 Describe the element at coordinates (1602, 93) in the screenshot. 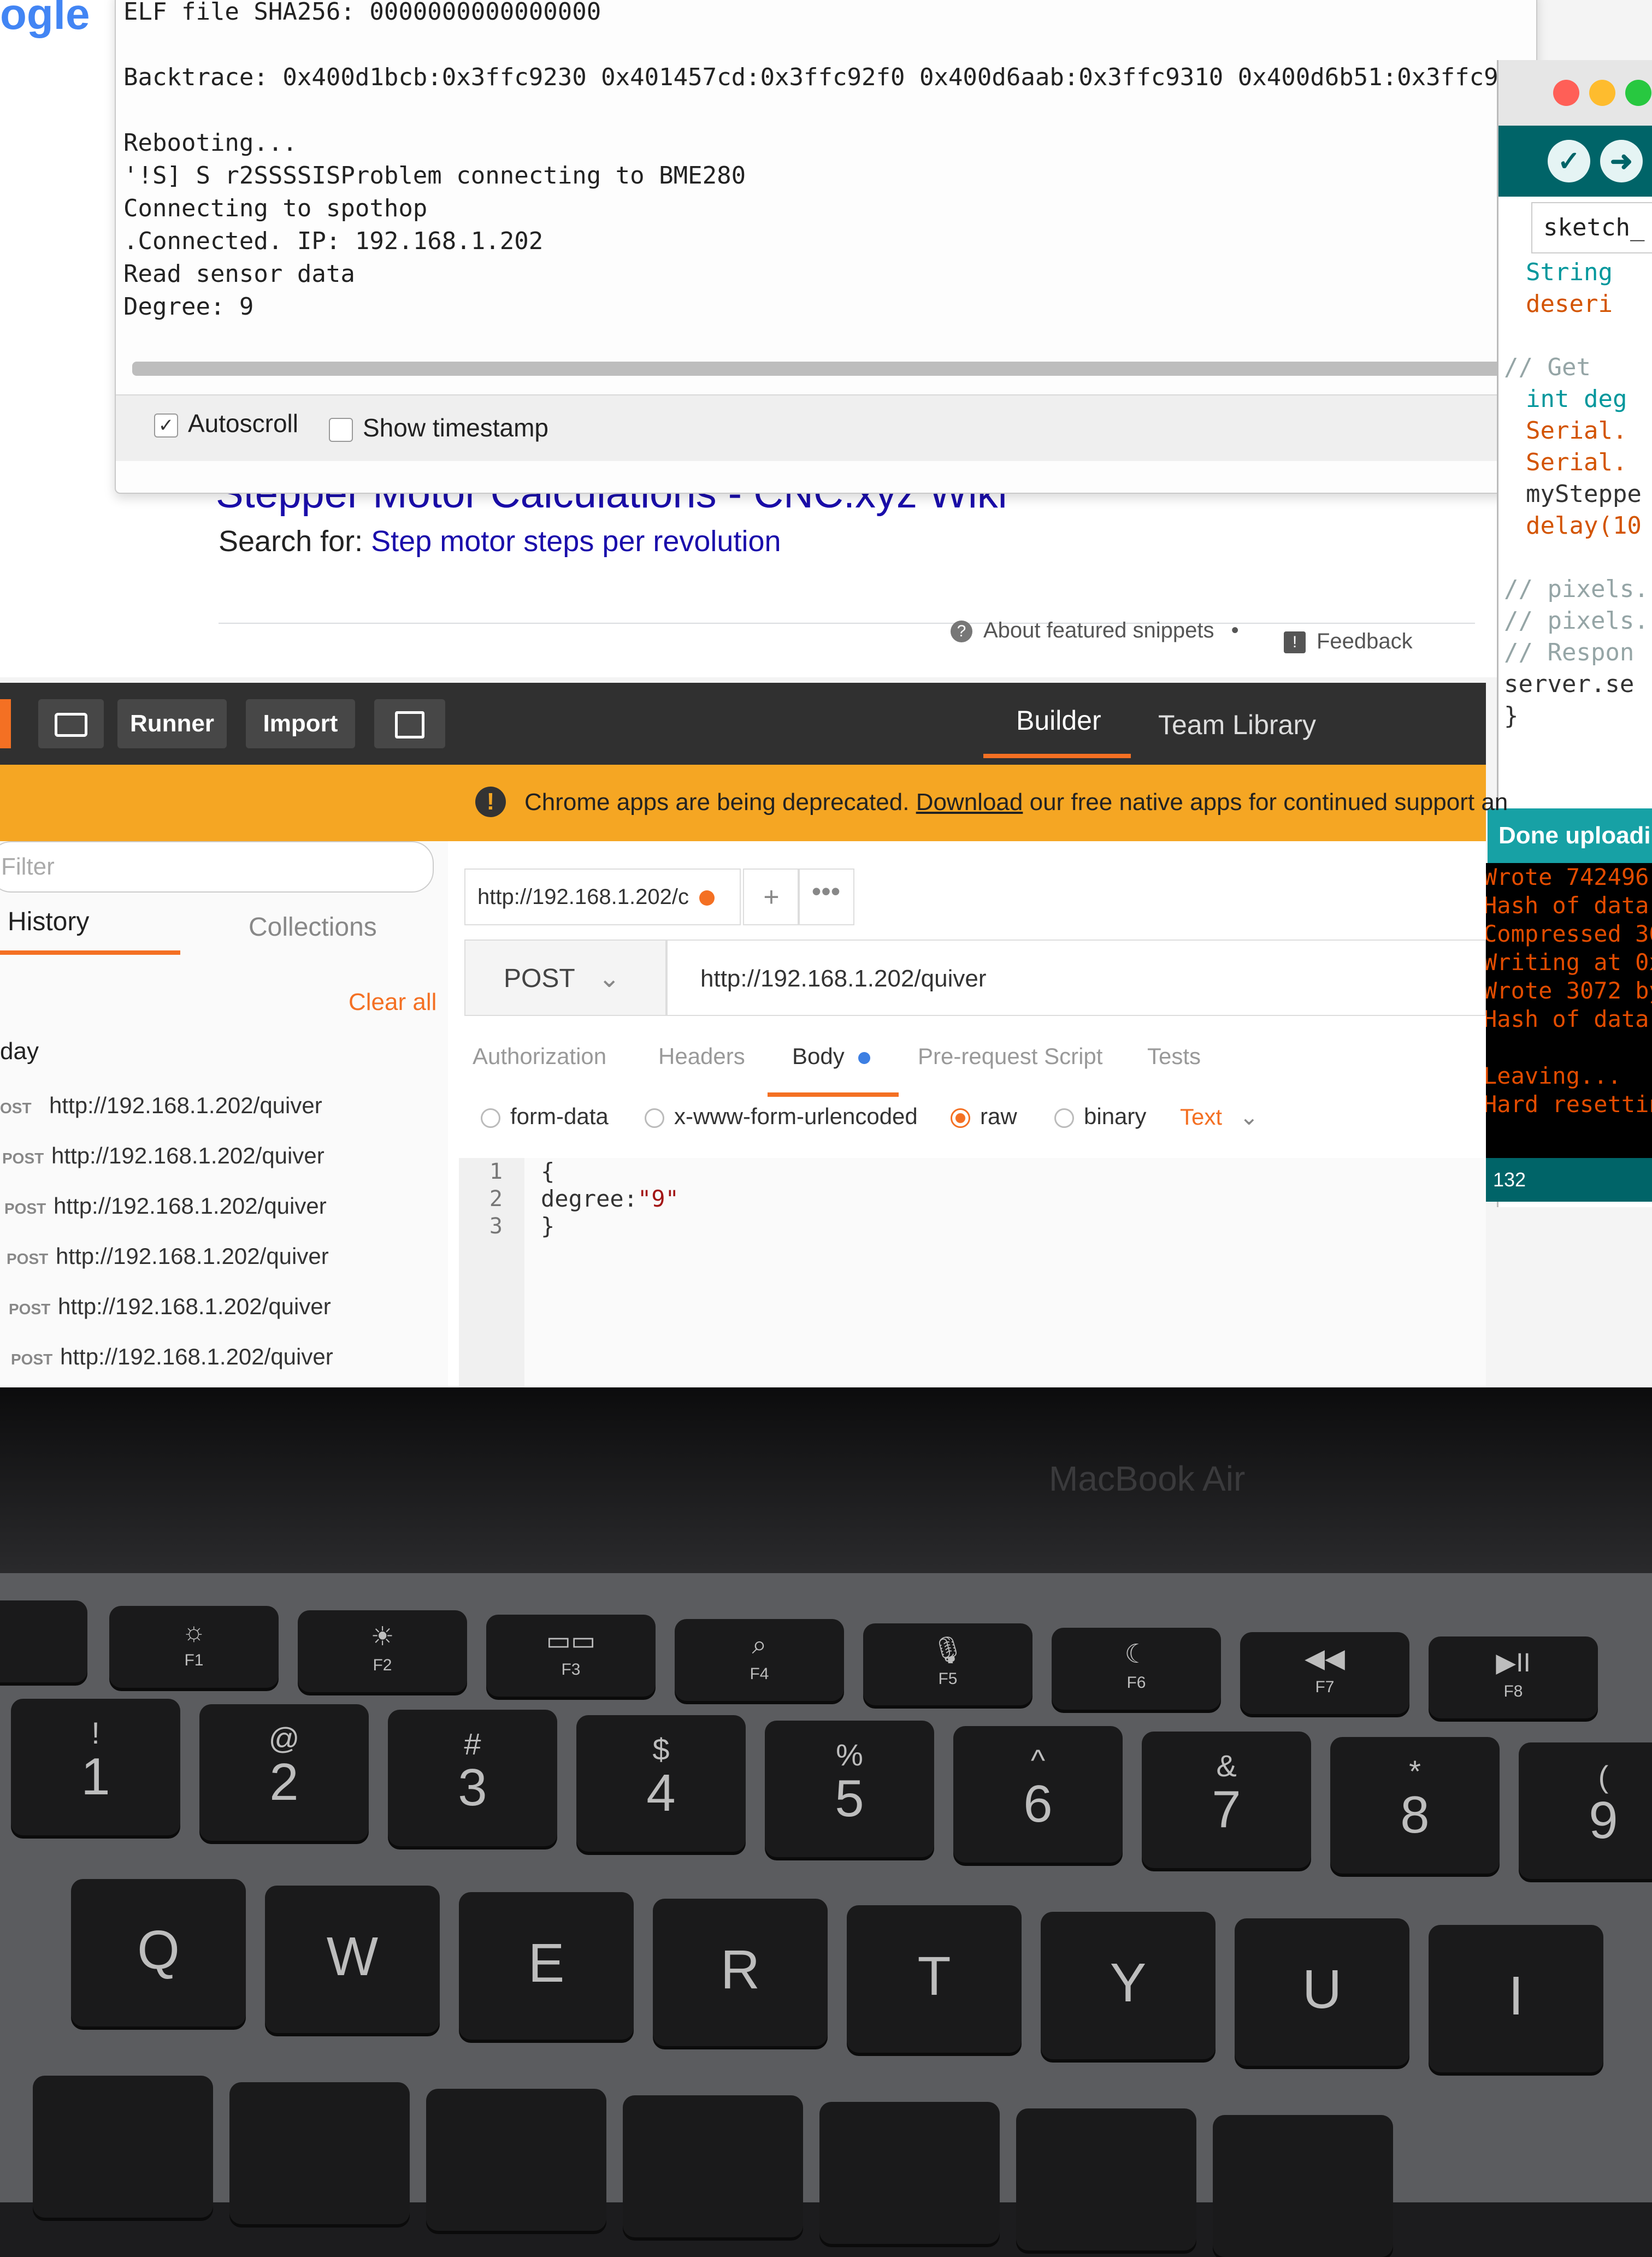

I see `minimize-window-button` at that location.